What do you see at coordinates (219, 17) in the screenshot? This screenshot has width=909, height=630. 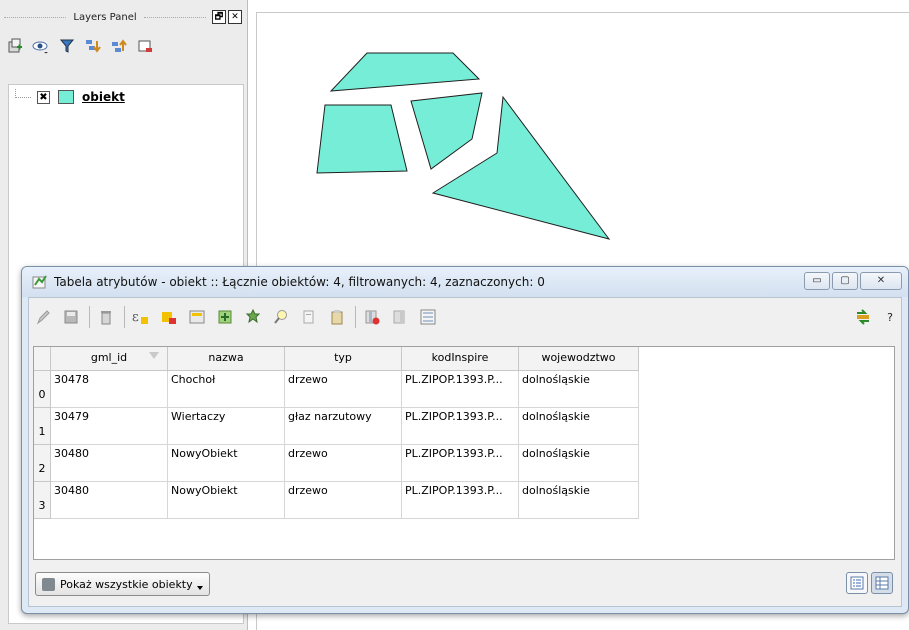 I see `float-panel-button: 🗗` at bounding box center [219, 17].